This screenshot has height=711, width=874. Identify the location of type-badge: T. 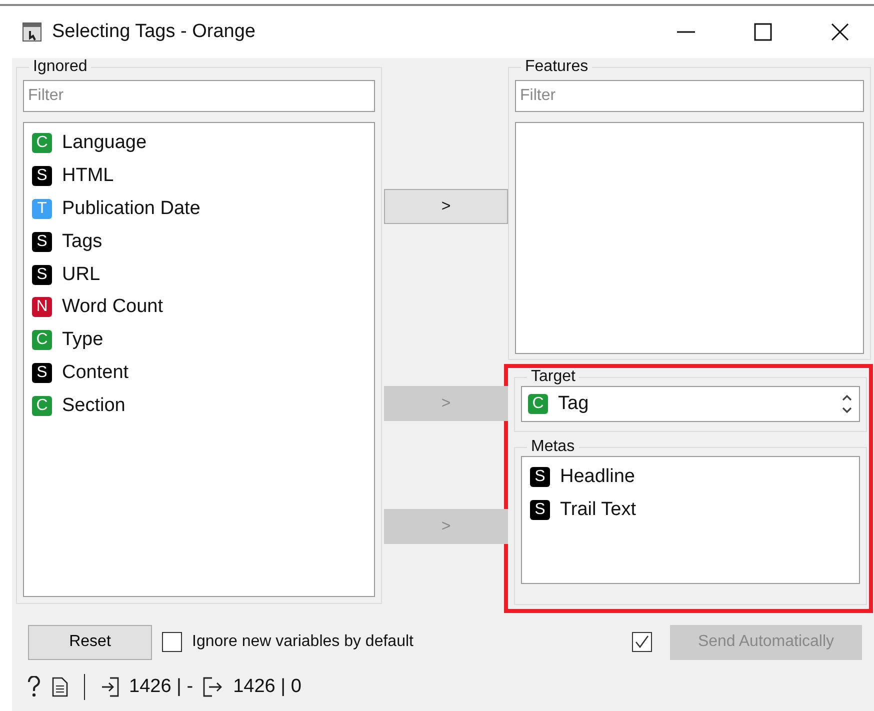
(42, 208).